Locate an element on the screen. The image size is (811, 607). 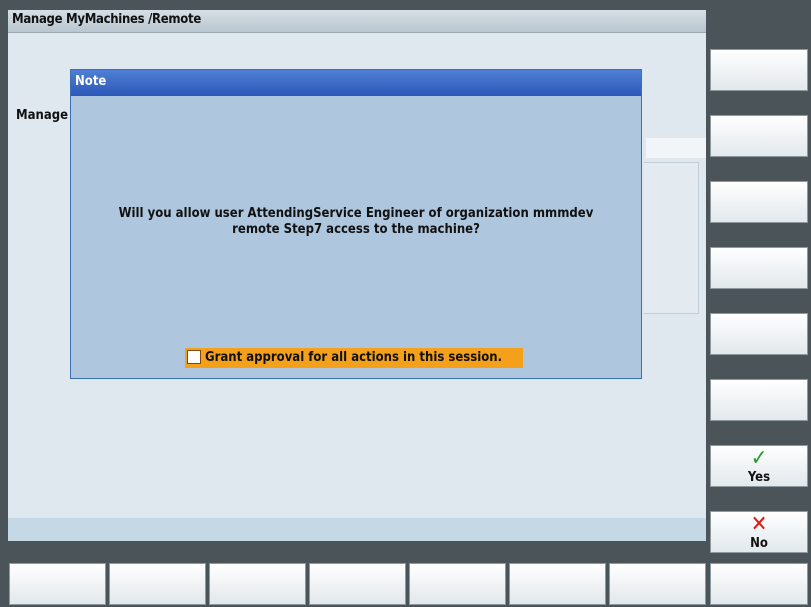
background-box is located at coordinates (671, 238).